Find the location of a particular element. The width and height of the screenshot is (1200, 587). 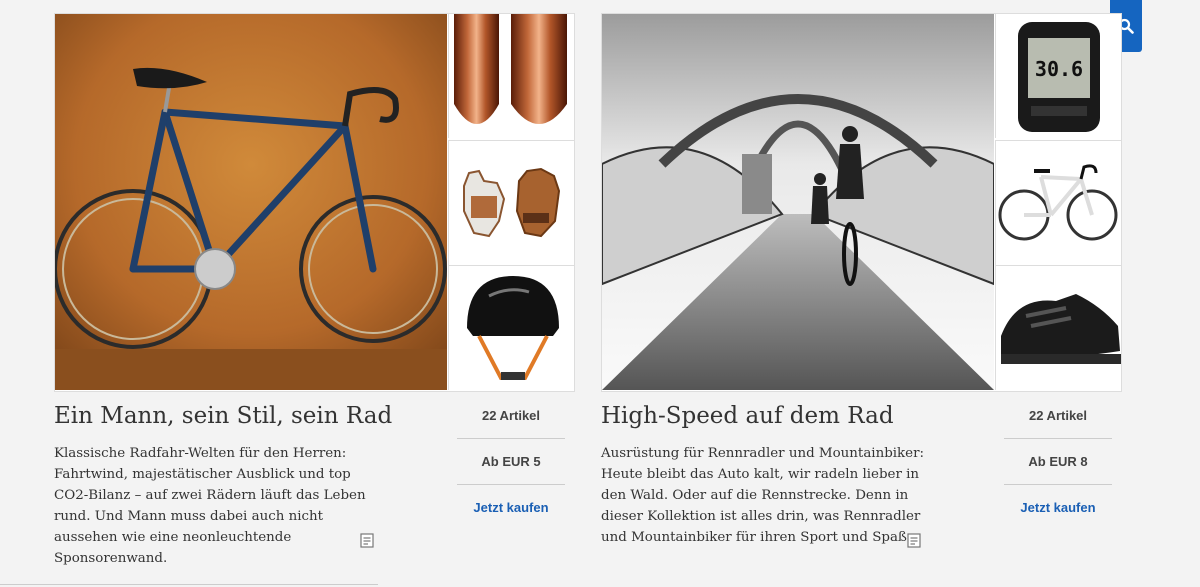

thumb-cycling-shoe is located at coordinates (1058, 327).